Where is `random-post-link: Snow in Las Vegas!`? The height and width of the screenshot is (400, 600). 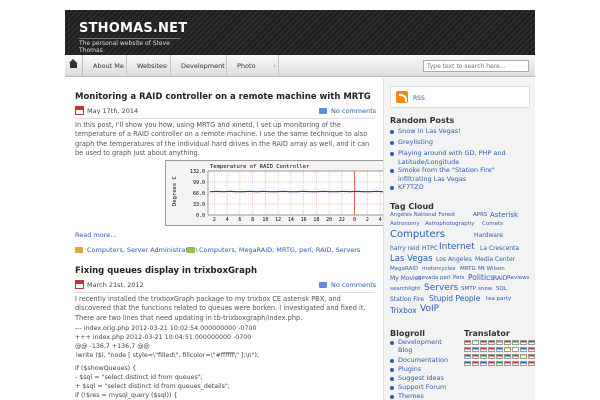
random-post-link: Snow in Las Vegas! is located at coordinates (458, 131).